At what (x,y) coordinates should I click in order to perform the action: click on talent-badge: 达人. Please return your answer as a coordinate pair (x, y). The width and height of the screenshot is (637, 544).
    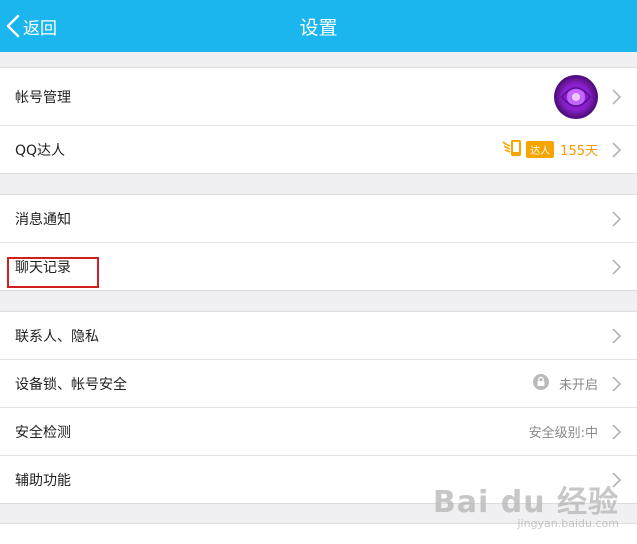
    Looking at the image, I should click on (528, 150).